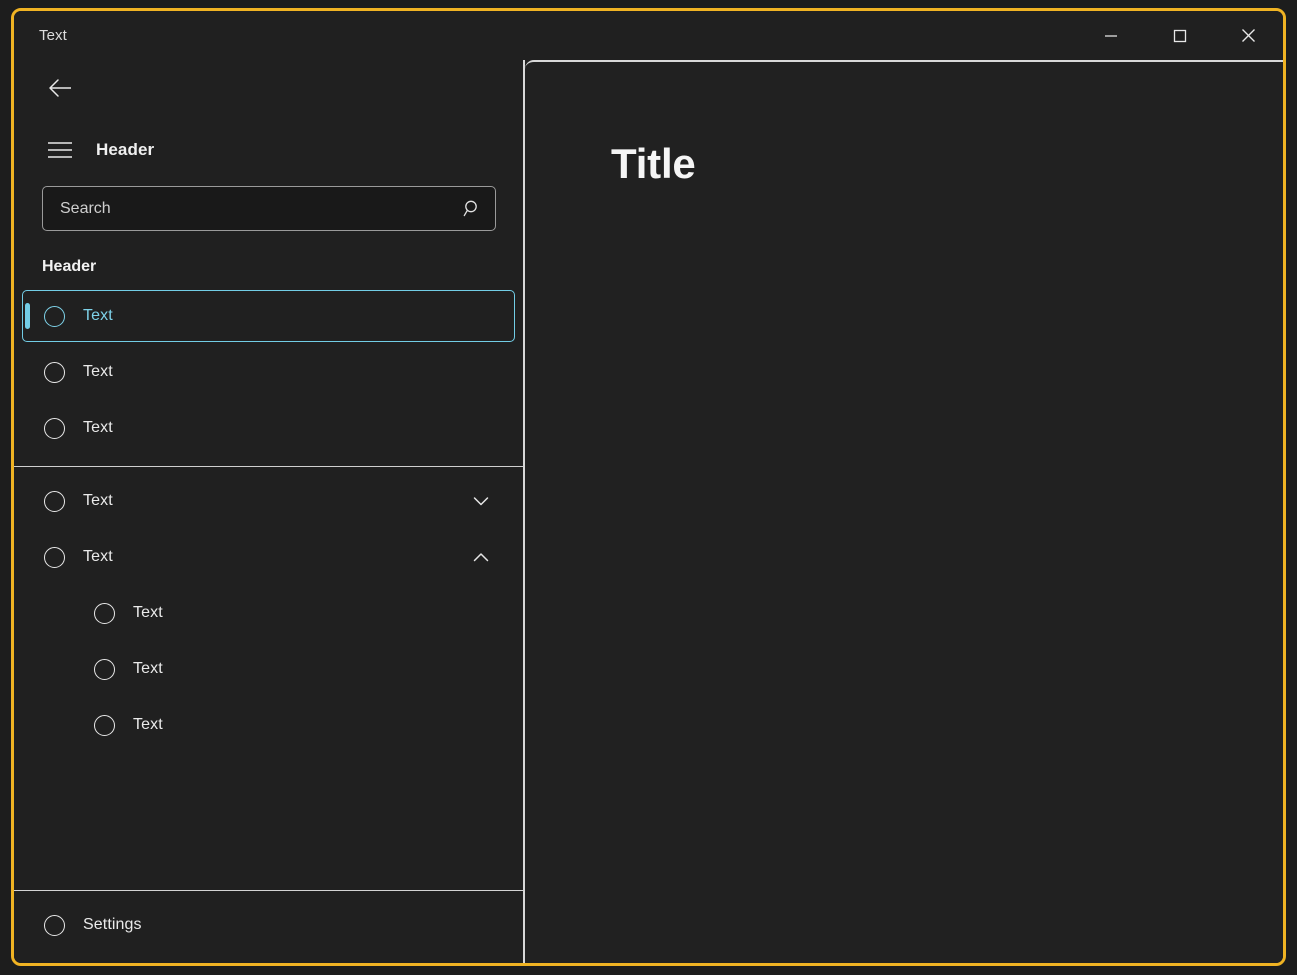 The image size is (1297, 975). Describe the element at coordinates (248, 208) in the screenshot. I see `search-input` at that location.